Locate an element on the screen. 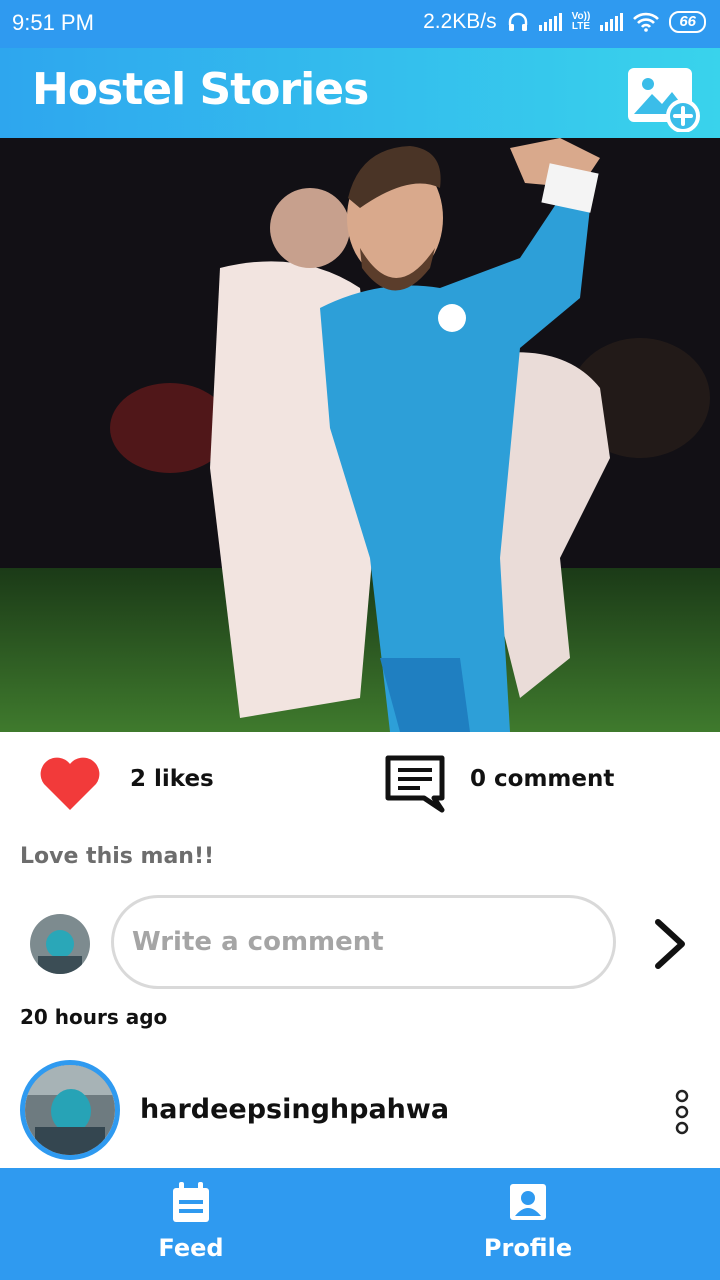 The width and height of the screenshot is (720, 1280). wifi-icon is located at coordinates (646, 22).